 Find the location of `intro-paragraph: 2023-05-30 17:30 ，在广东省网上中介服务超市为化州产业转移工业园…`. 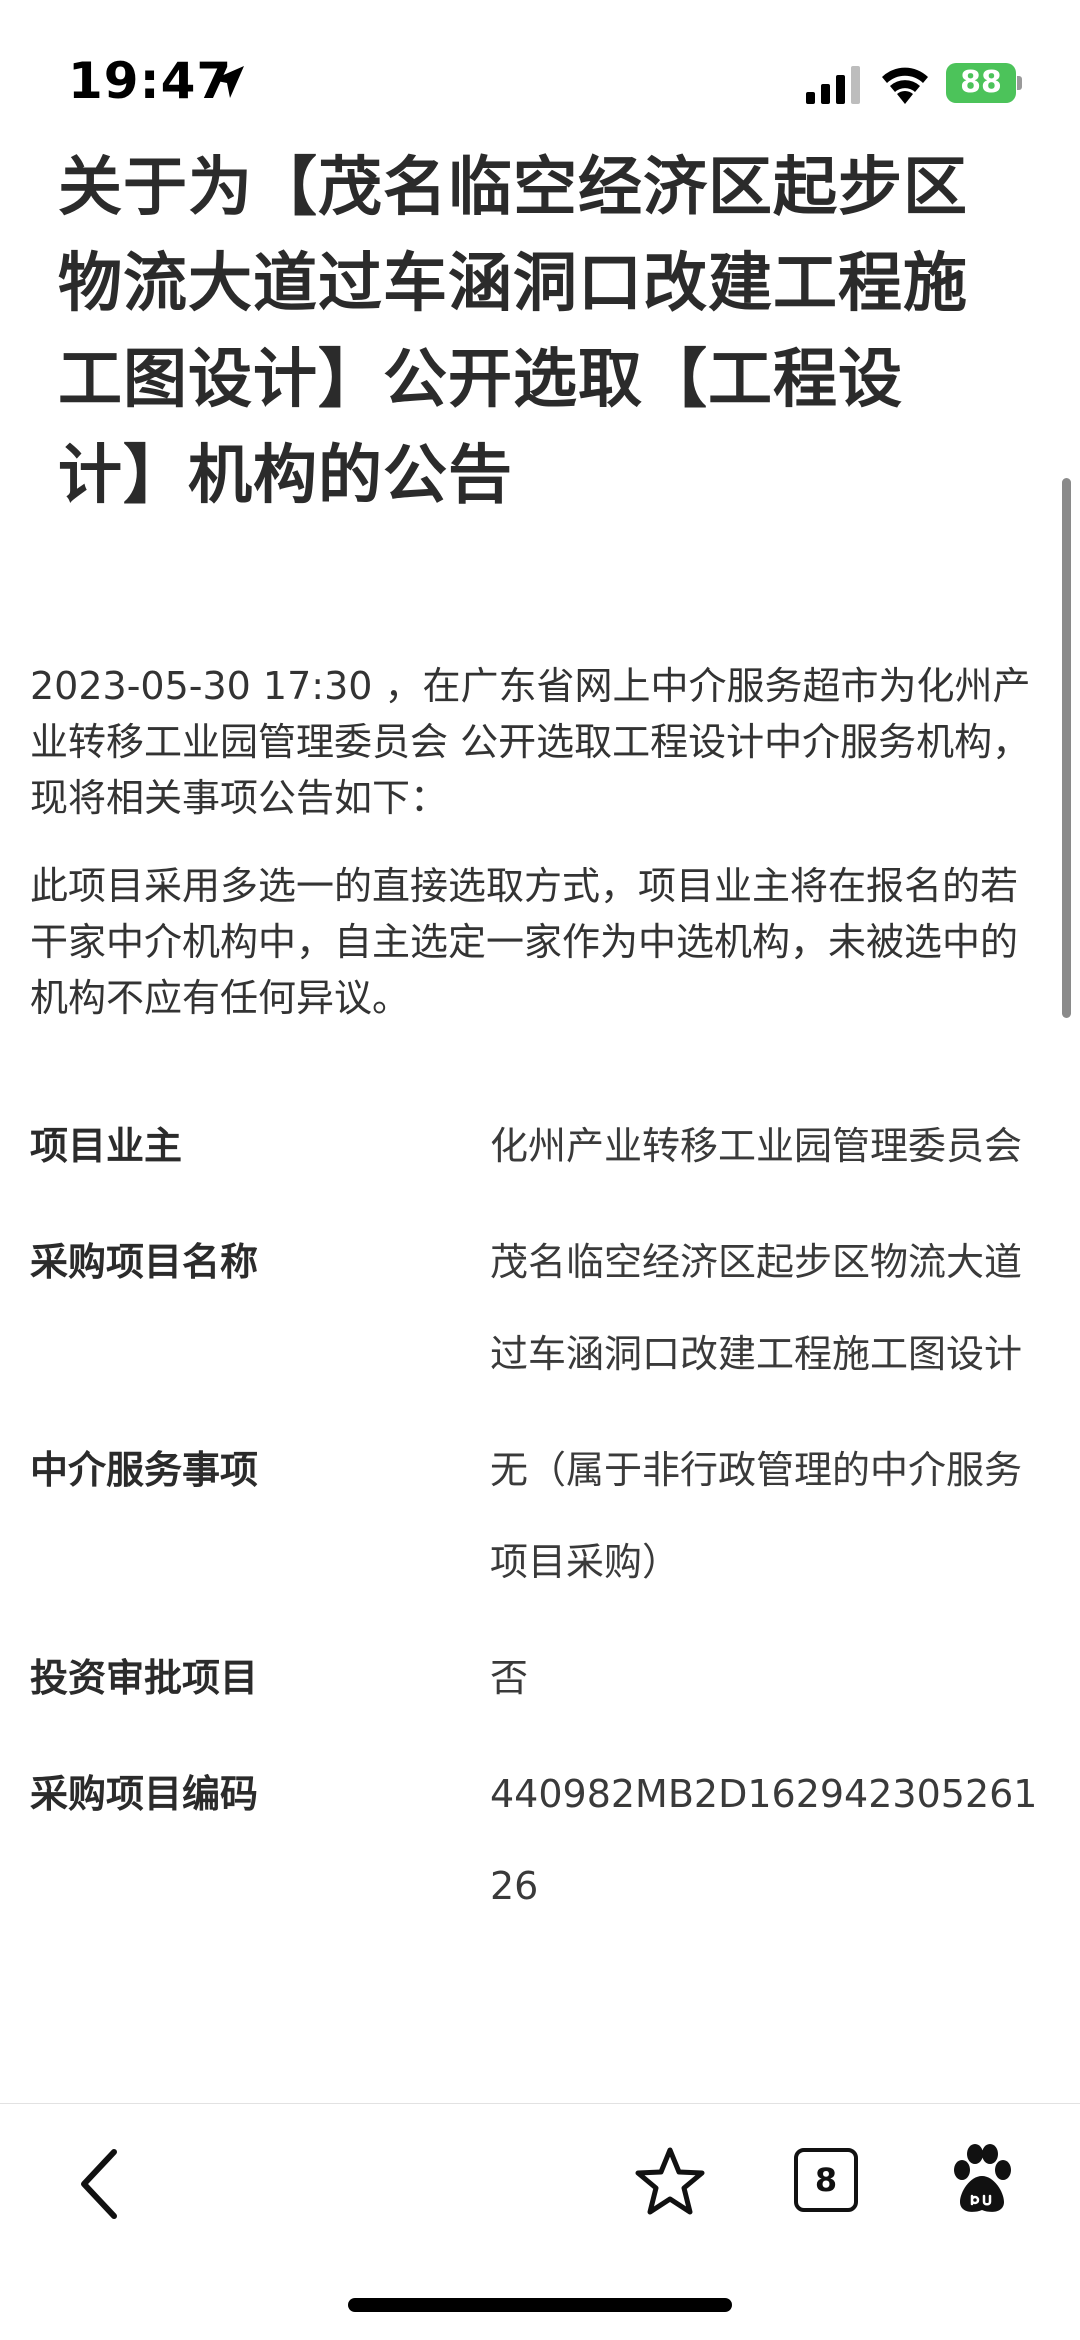

intro-paragraph: 2023-05-30 17:30 ，在广东省网上中介服务超市为化州产业转移工业园… is located at coordinates (530, 742).